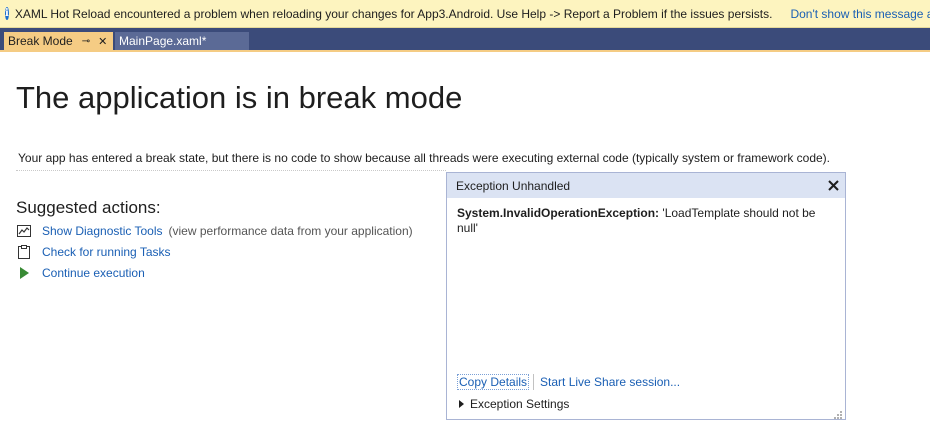 This screenshot has width=930, height=437. Describe the element at coordinates (493, 382) in the screenshot. I see `copy-details-link: Copy Details` at that location.